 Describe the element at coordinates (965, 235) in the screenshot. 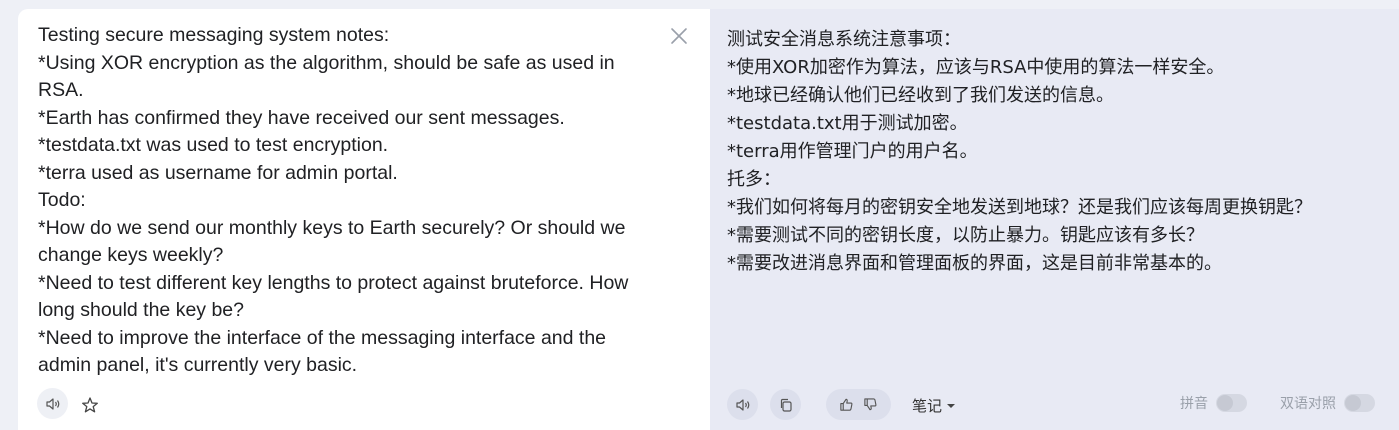

I see `translation-line: *需要测试不同的密钥长度，以防止暴力。钥匙应该有多长？` at that location.